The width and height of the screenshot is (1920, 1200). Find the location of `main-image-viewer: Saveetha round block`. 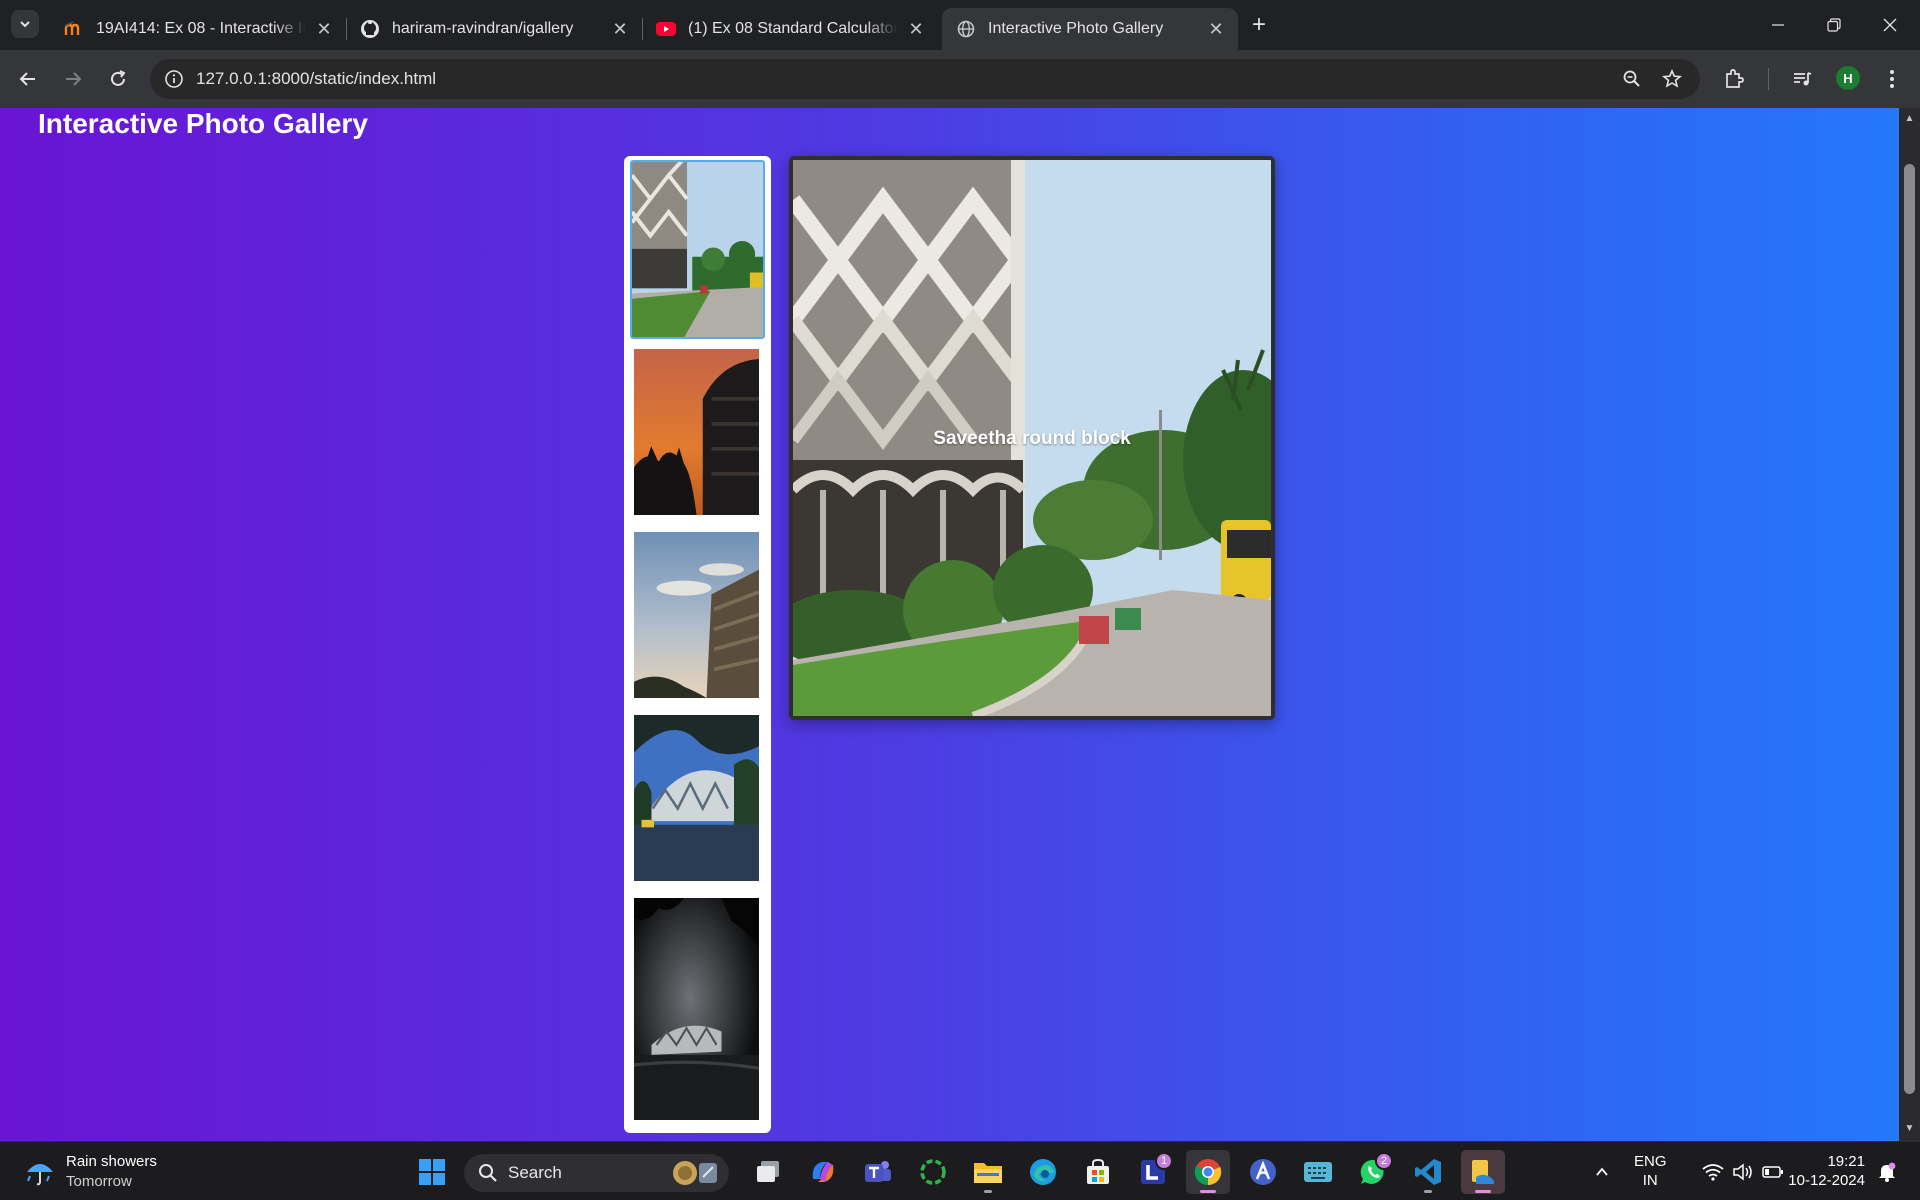

main-image-viewer: Saveetha round block is located at coordinates (1032, 438).